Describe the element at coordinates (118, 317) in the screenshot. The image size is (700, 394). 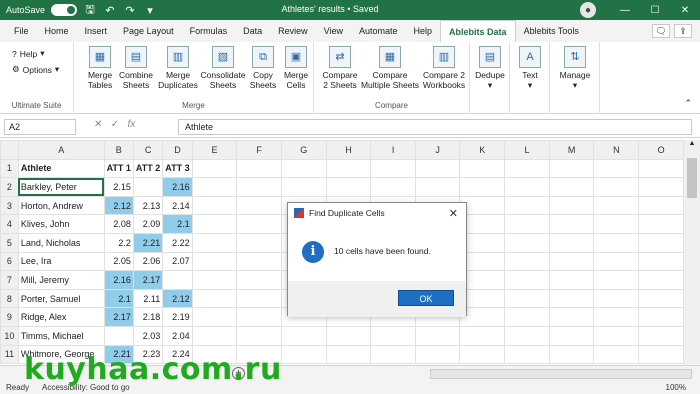
I see `cell-b9: 2.17` at that location.